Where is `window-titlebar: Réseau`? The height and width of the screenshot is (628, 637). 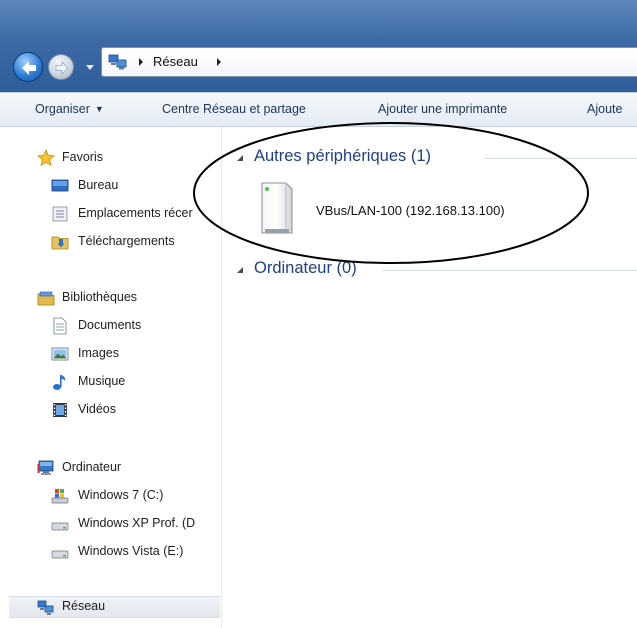
window-titlebar: Réseau is located at coordinates (318, 46).